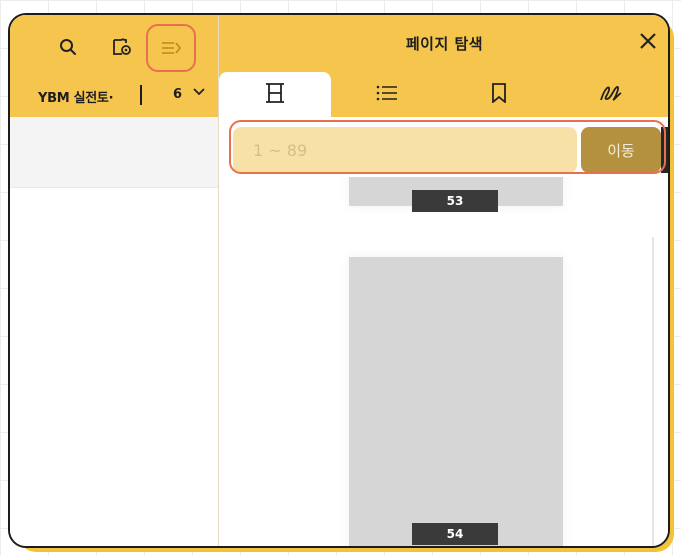 Image resolution: width=681 pixels, height=555 pixels. What do you see at coordinates (122, 47) in the screenshot?
I see `settings-icon` at bounding box center [122, 47].